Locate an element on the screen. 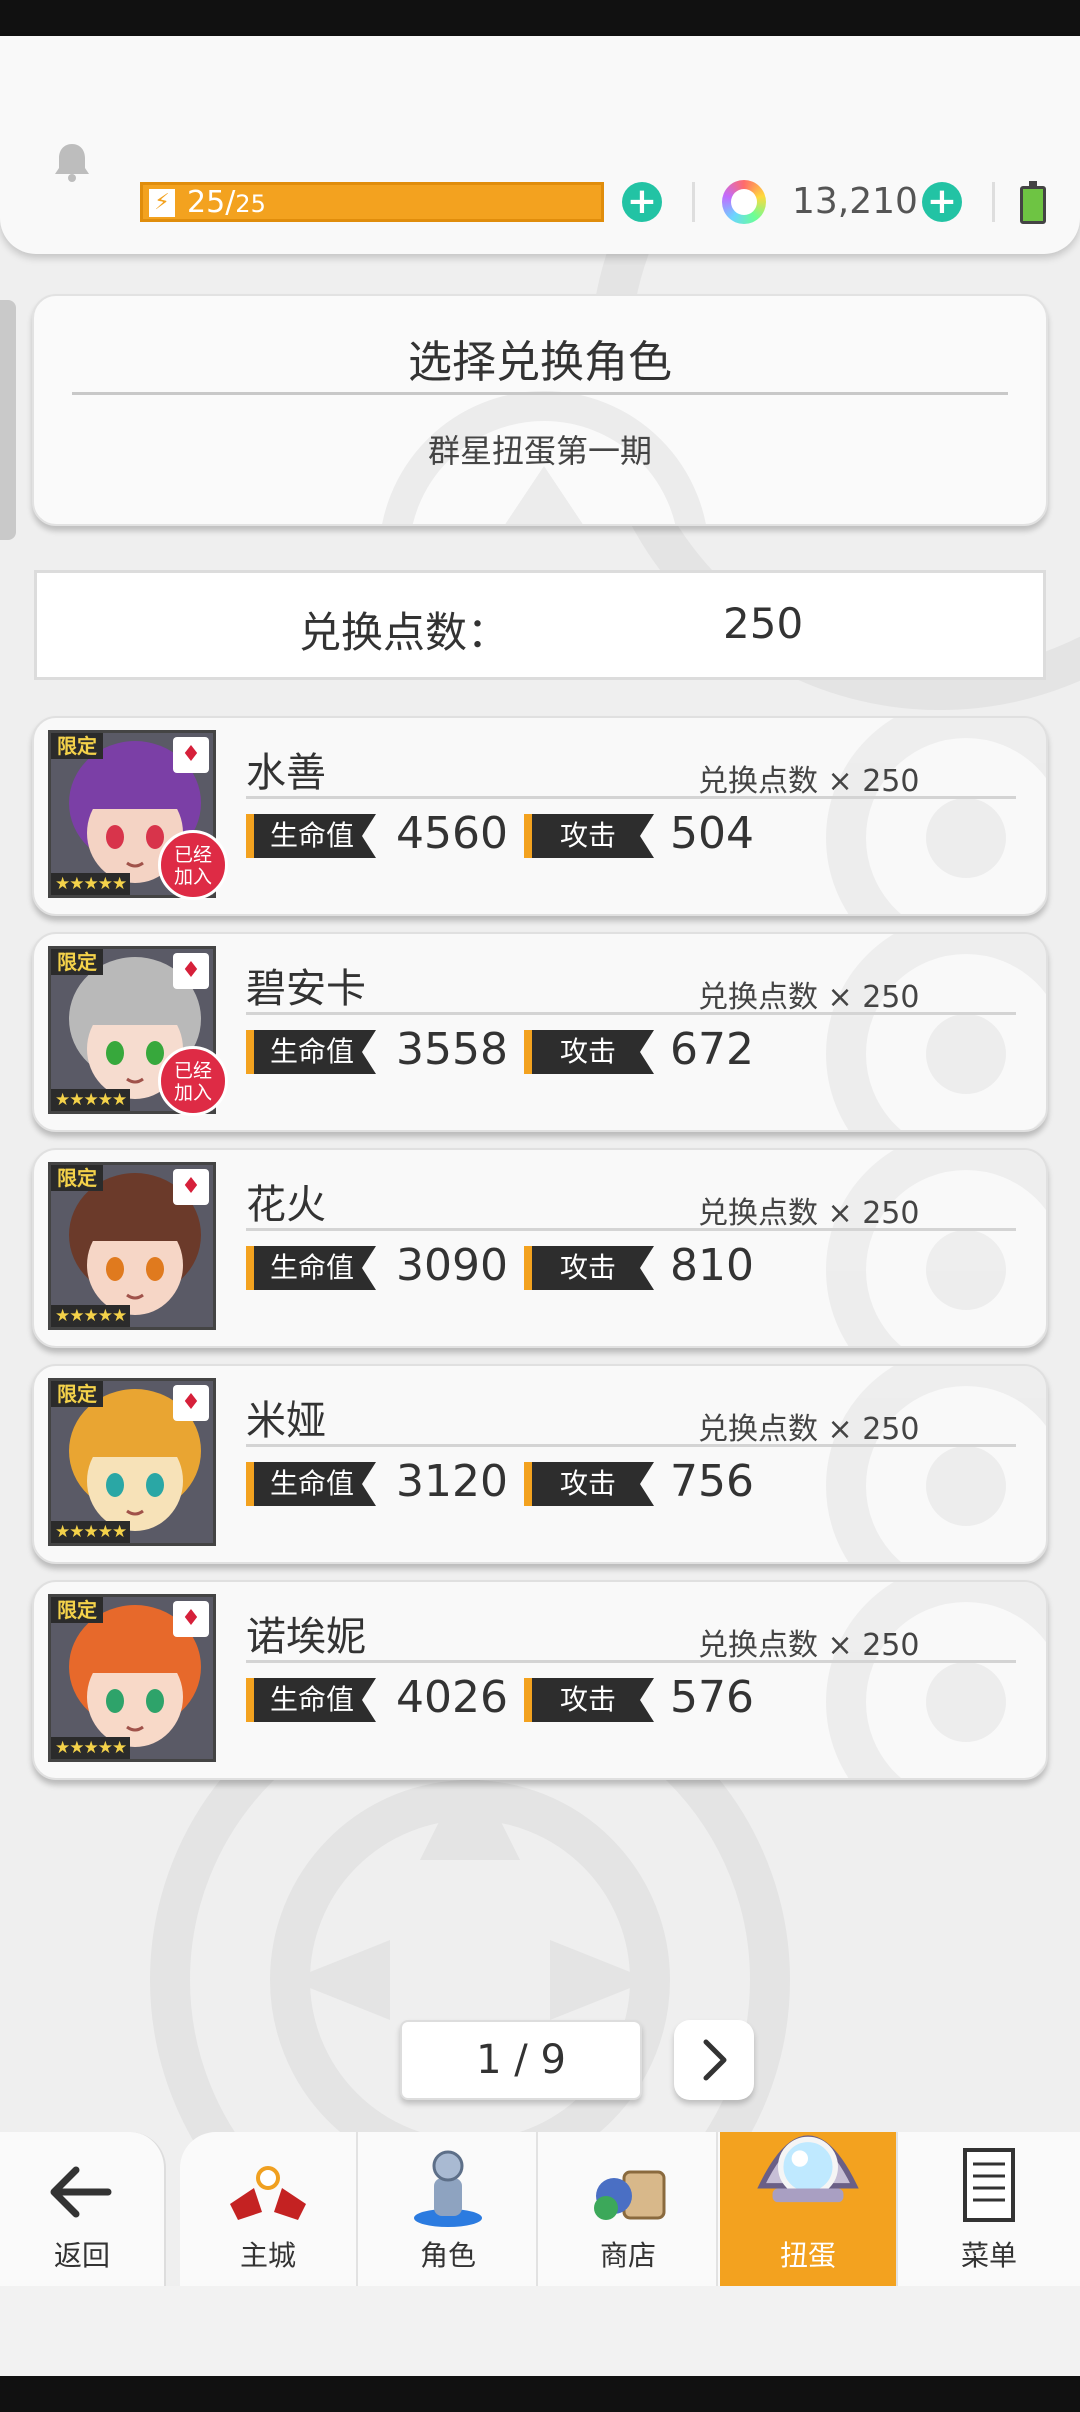 This screenshot has width=1080, height=2412. character-name: 碧安卡 is located at coordinates (306, 989).